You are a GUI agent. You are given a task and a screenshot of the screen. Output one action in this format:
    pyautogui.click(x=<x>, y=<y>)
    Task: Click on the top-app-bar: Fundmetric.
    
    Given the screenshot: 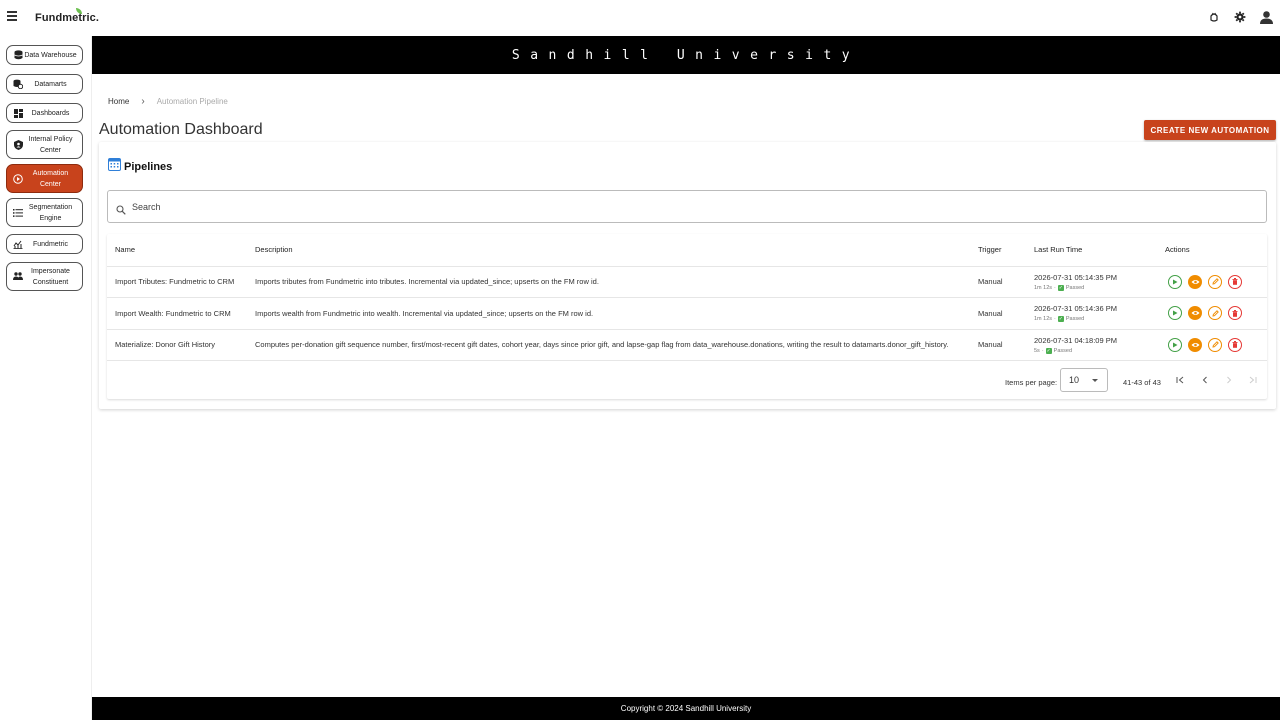 What is the action you would take?
    pyautogui.click(x=640, y=18)
    